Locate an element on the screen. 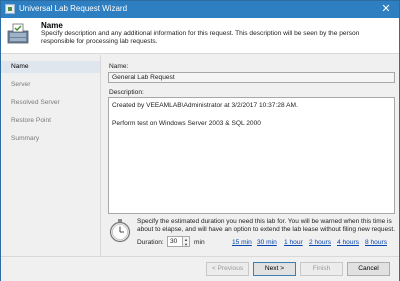 Image resolution: width=400 pixels, height=281 pixels. name-field: General Lab Request is located at coordinates (251, 77).